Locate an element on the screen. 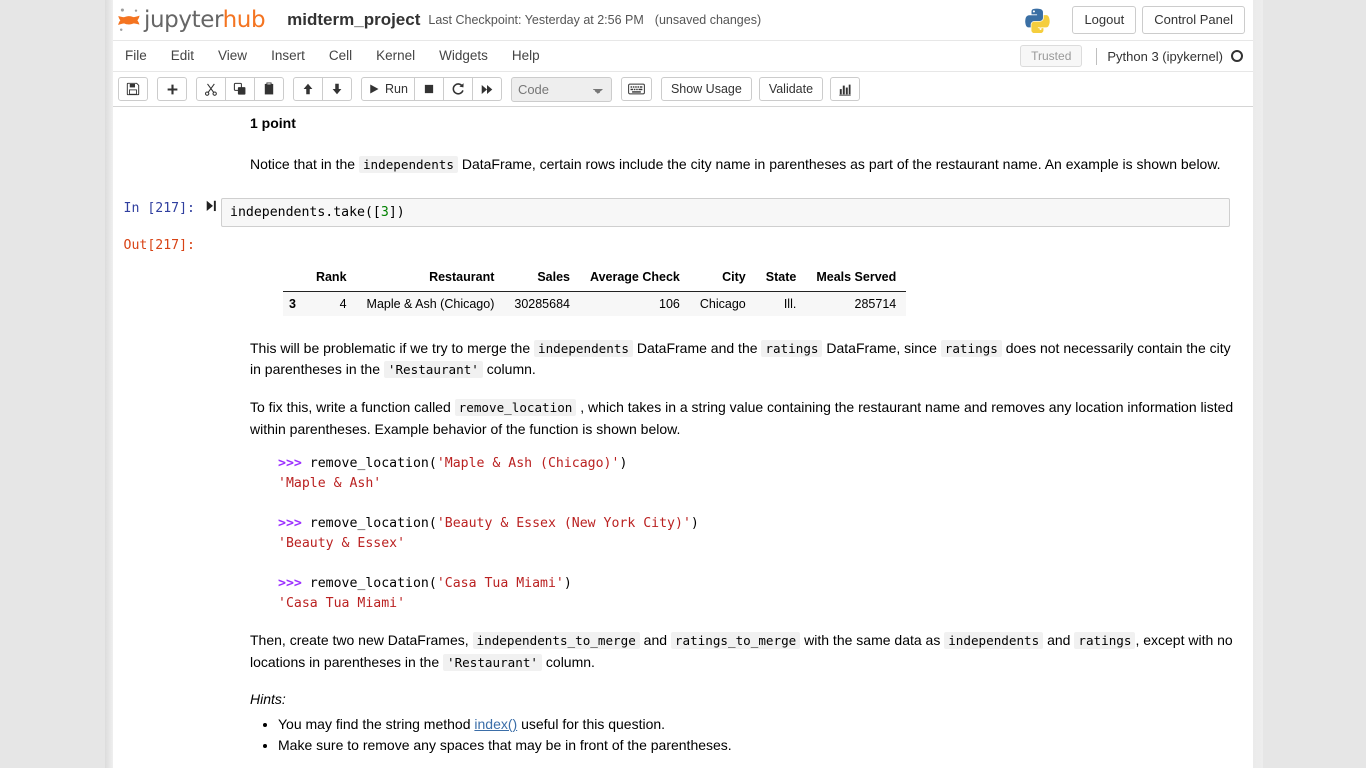 The width and height of the screenshot is (1366, 768). column-header-restaurant: Restaurant is located at coordinates (430, 278).